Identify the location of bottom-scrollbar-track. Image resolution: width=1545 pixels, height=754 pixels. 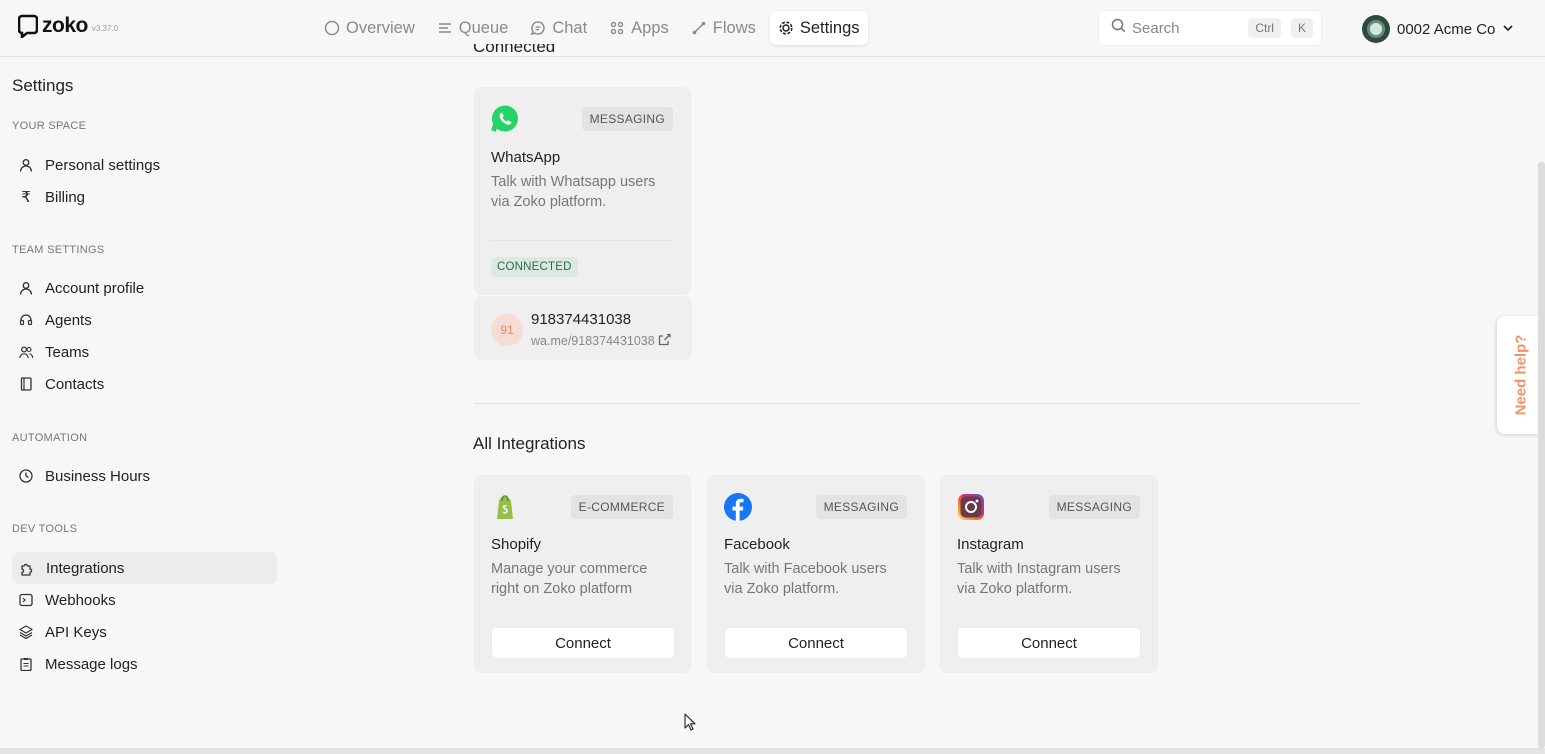
(772, 751).